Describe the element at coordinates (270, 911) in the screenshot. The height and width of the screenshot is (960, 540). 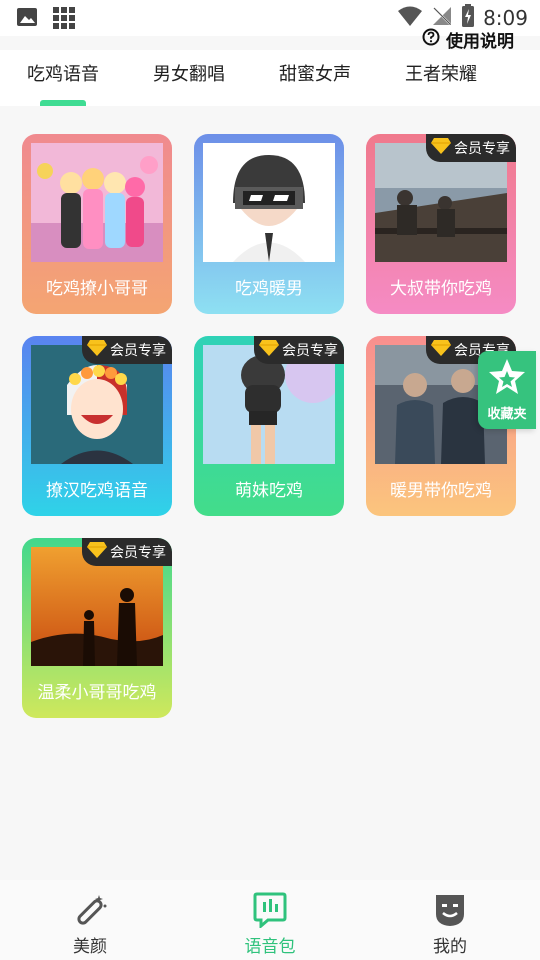
I see `voice-pack-icon` at that location.